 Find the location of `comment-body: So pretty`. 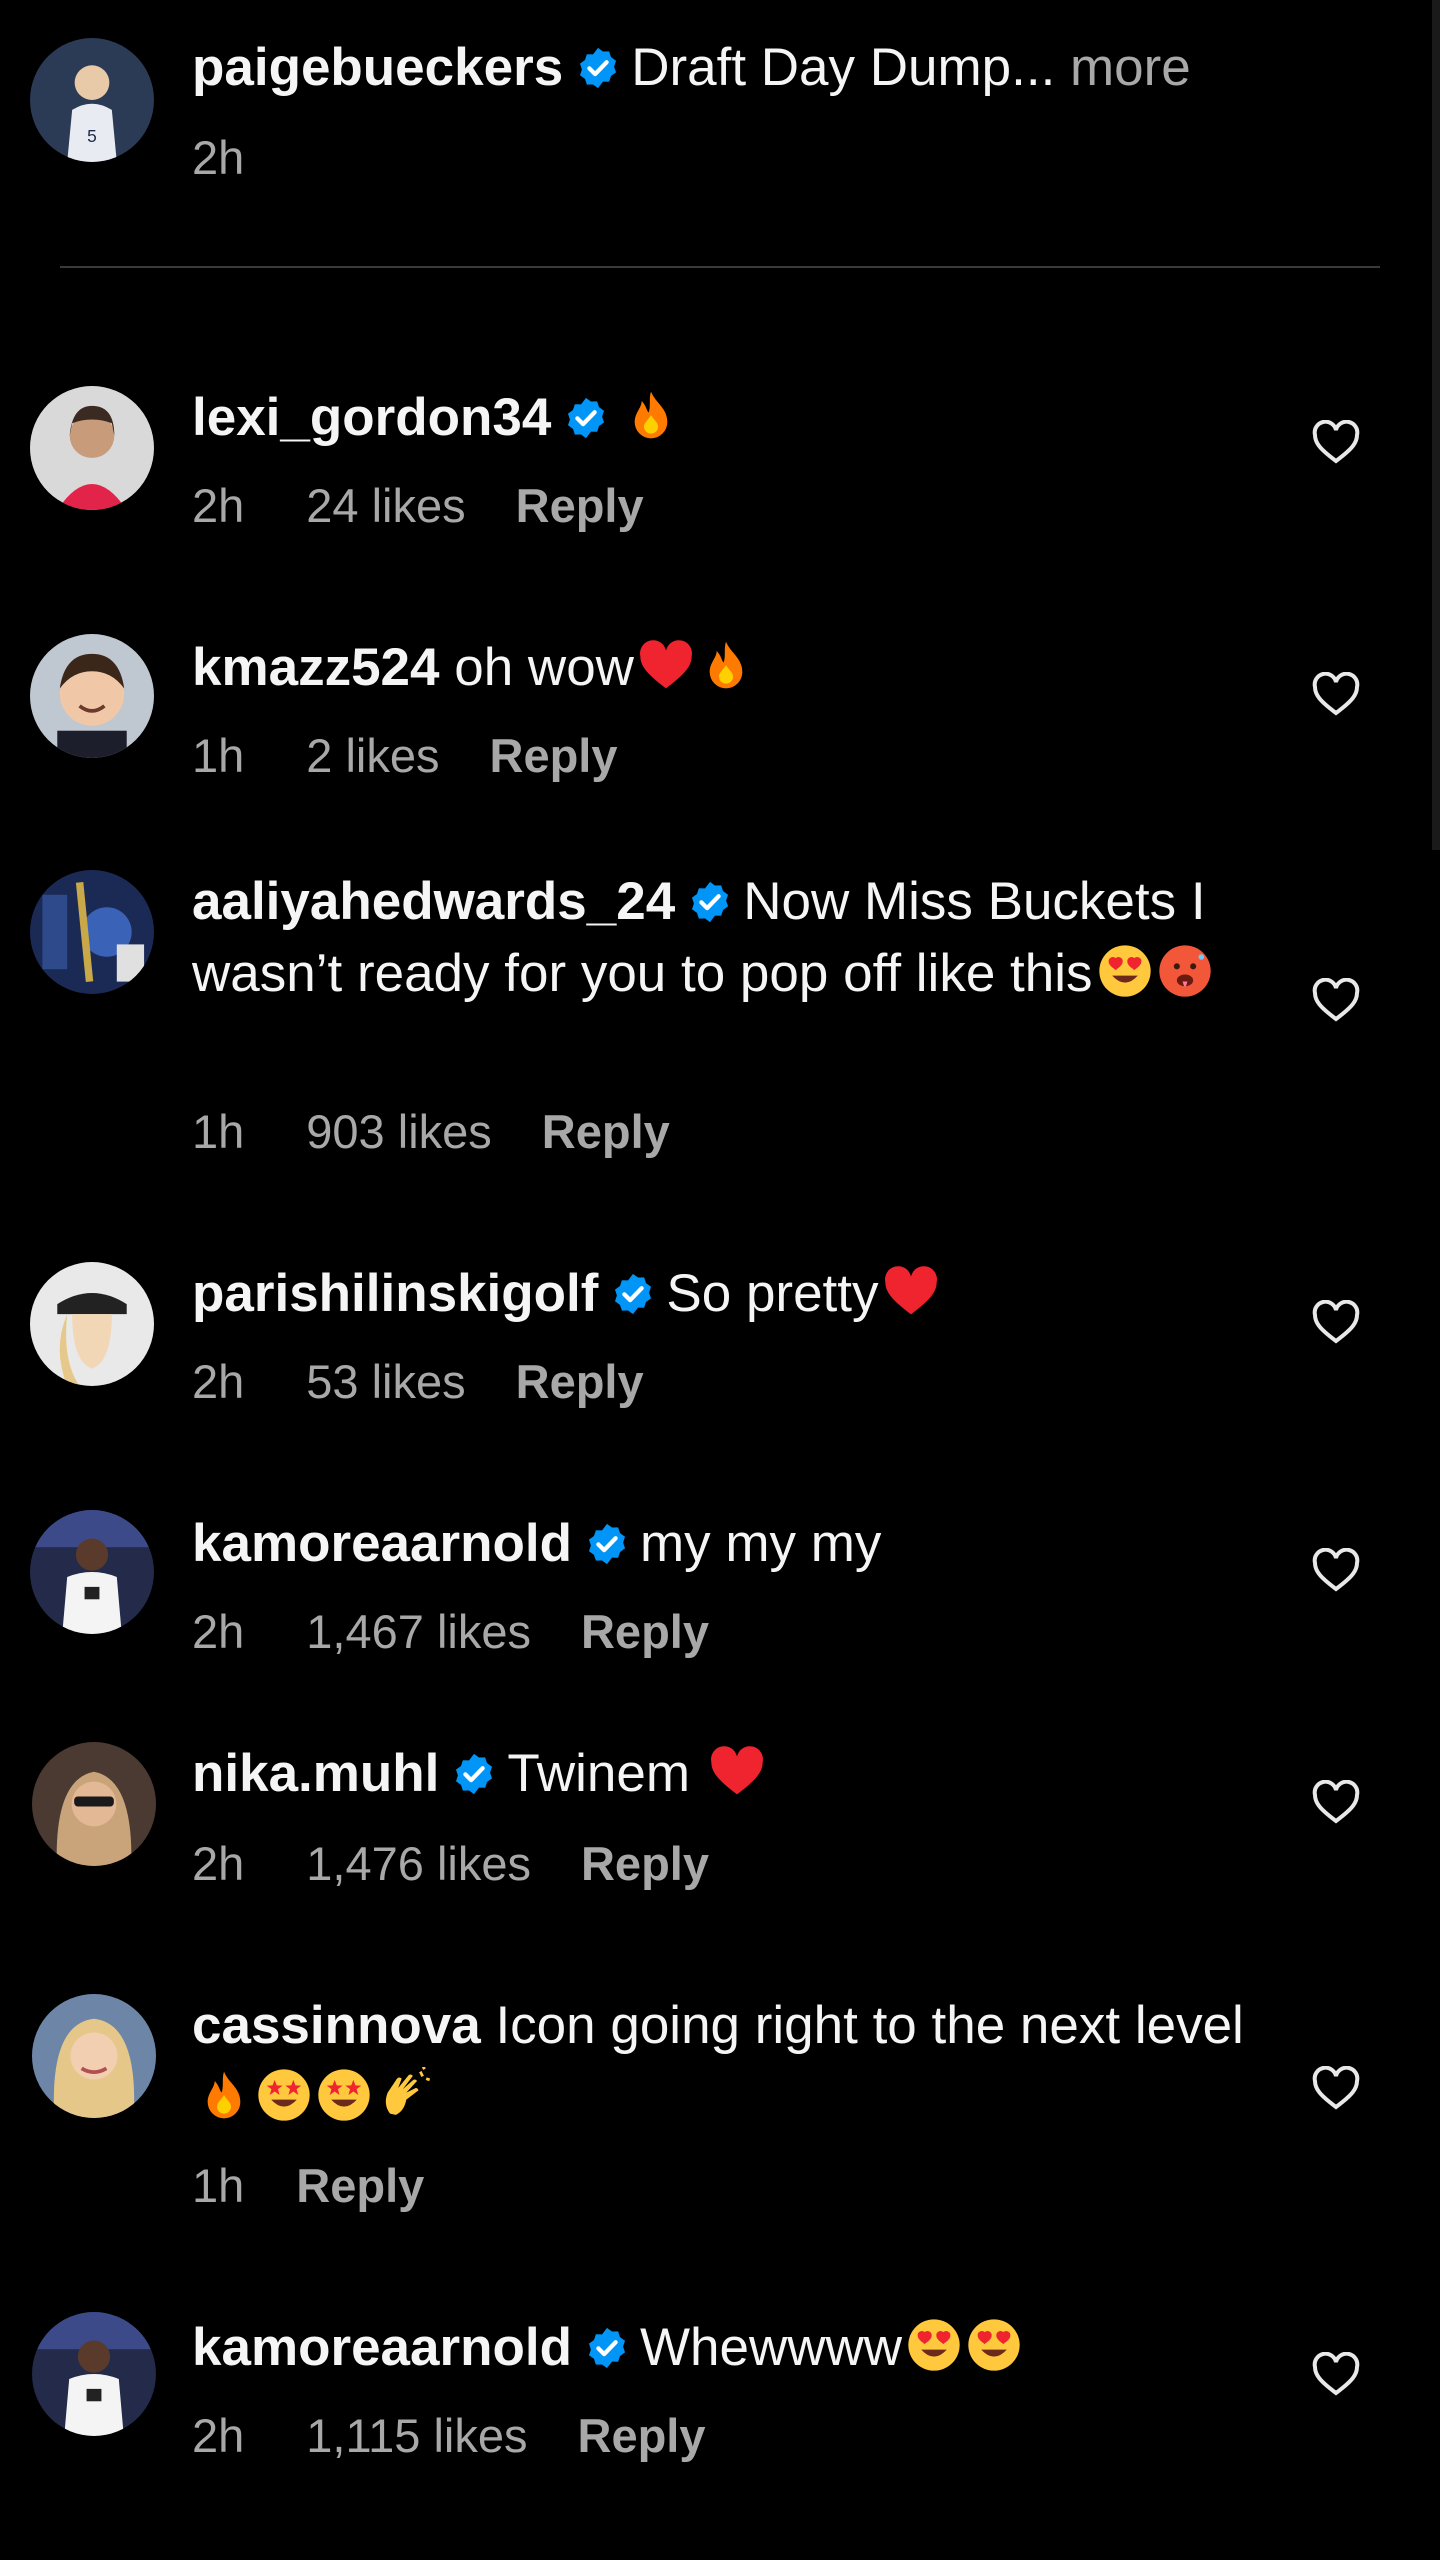

comment-body: So pretty is located at coordinates (772, 1293).